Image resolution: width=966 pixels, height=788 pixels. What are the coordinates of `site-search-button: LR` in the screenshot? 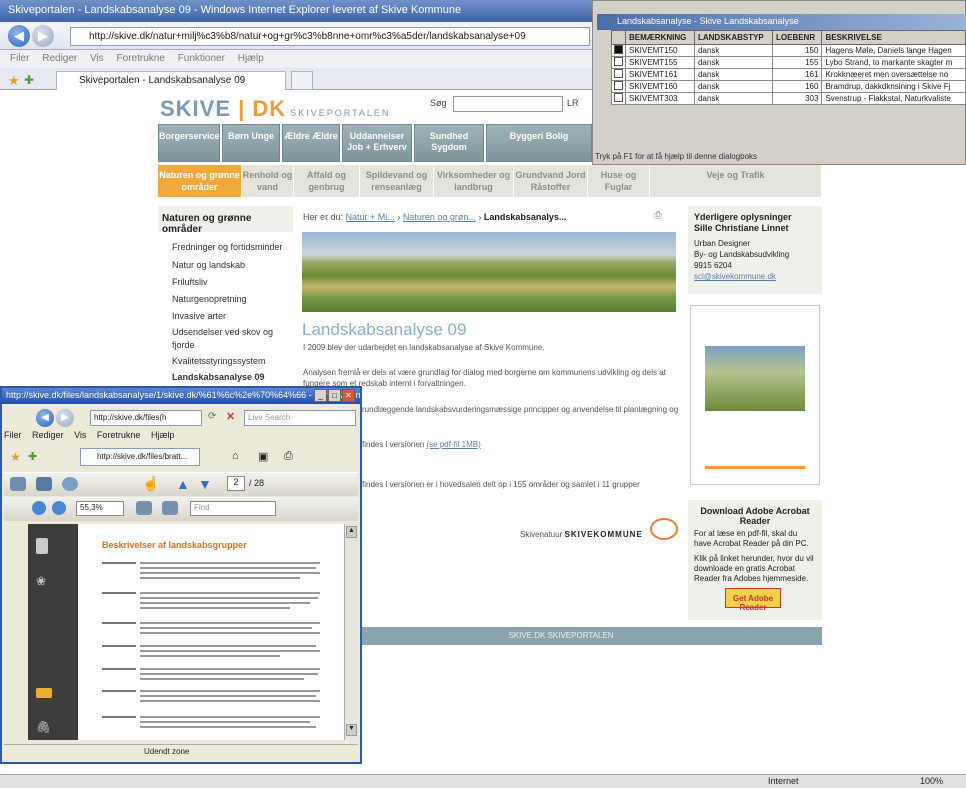 It's located at (573, 103).